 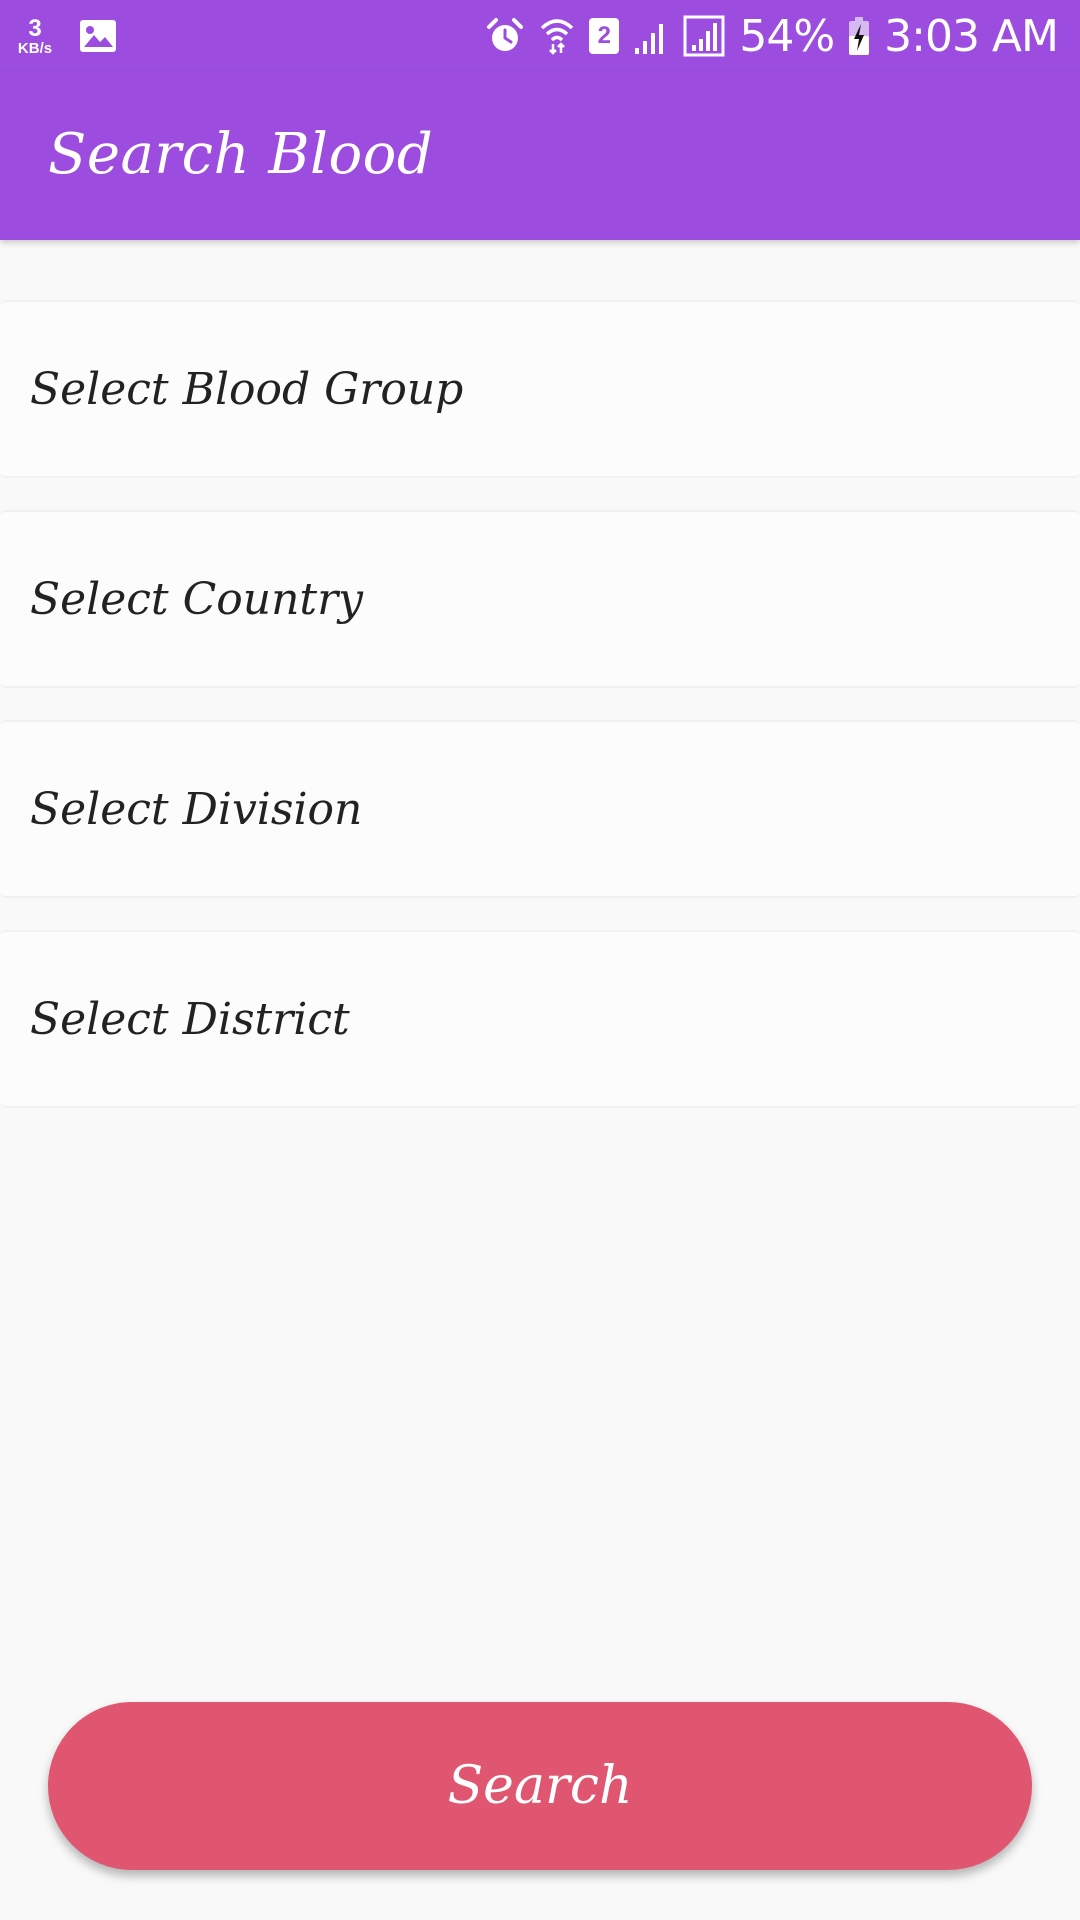 What do you see at coordinates (190, 1019) in the screenshot?
I see `district-select-label: Select District` at bounding box center [190, 1019].